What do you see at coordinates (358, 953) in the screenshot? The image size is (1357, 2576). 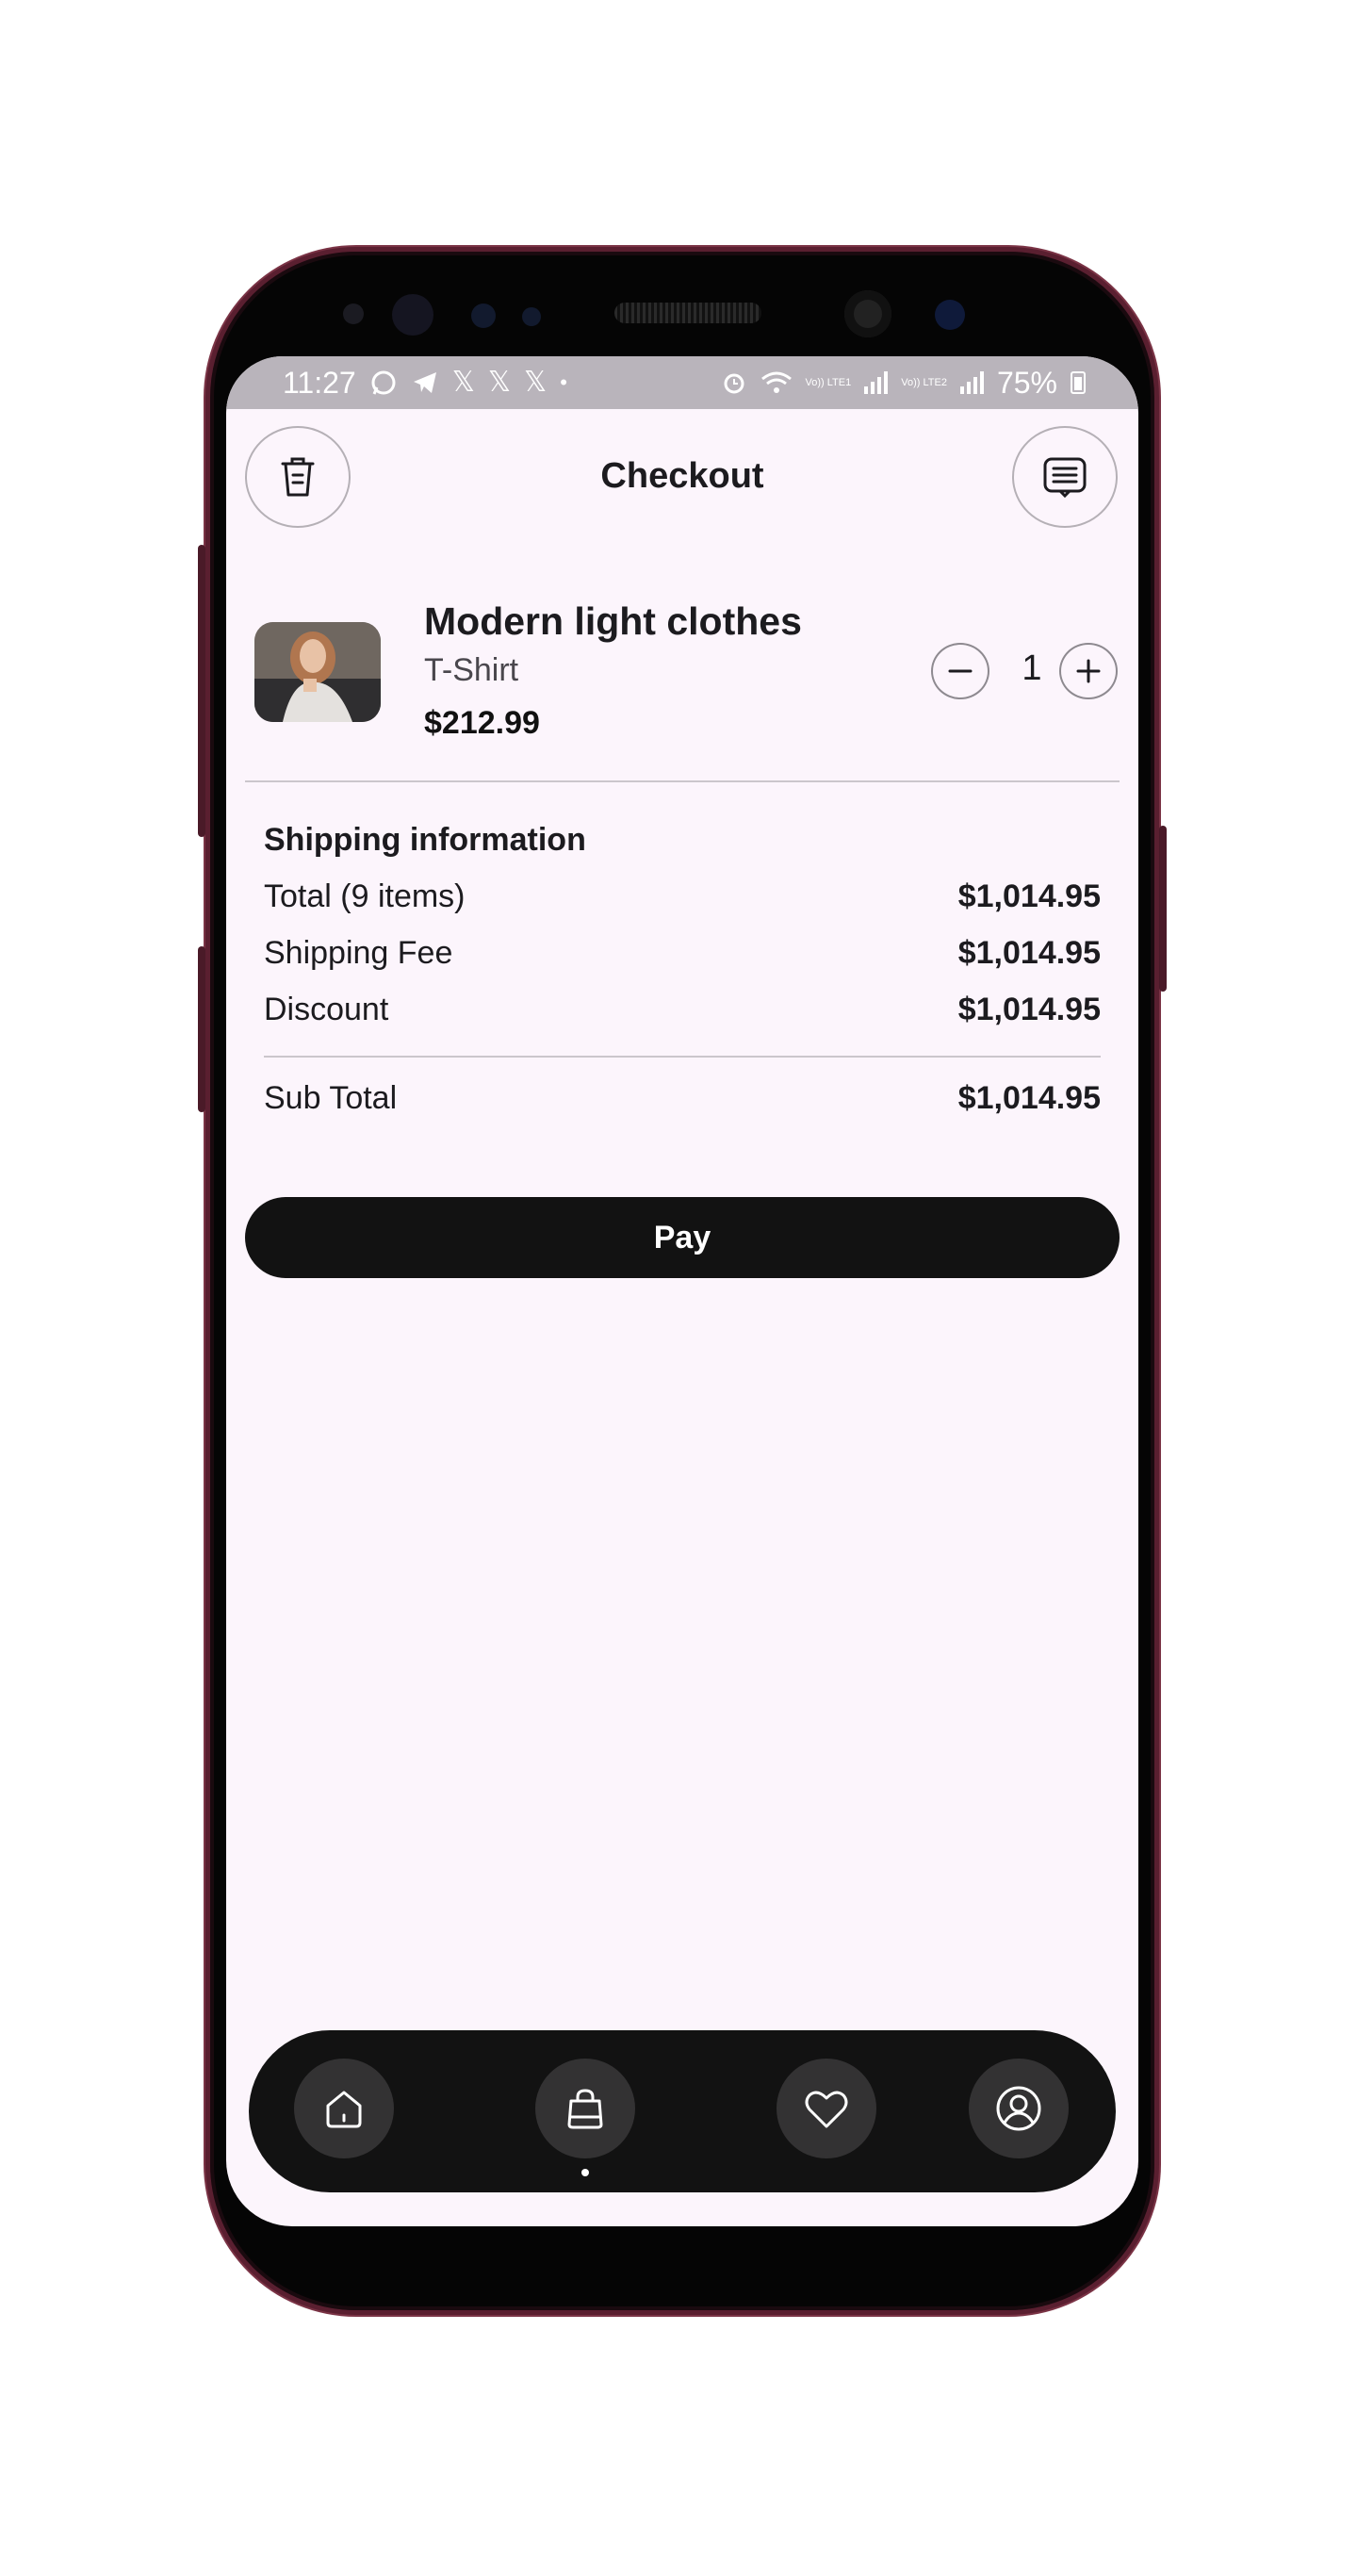 I see `shipping-fee-label: Shipping Fee` at bounding box center [358, 953].